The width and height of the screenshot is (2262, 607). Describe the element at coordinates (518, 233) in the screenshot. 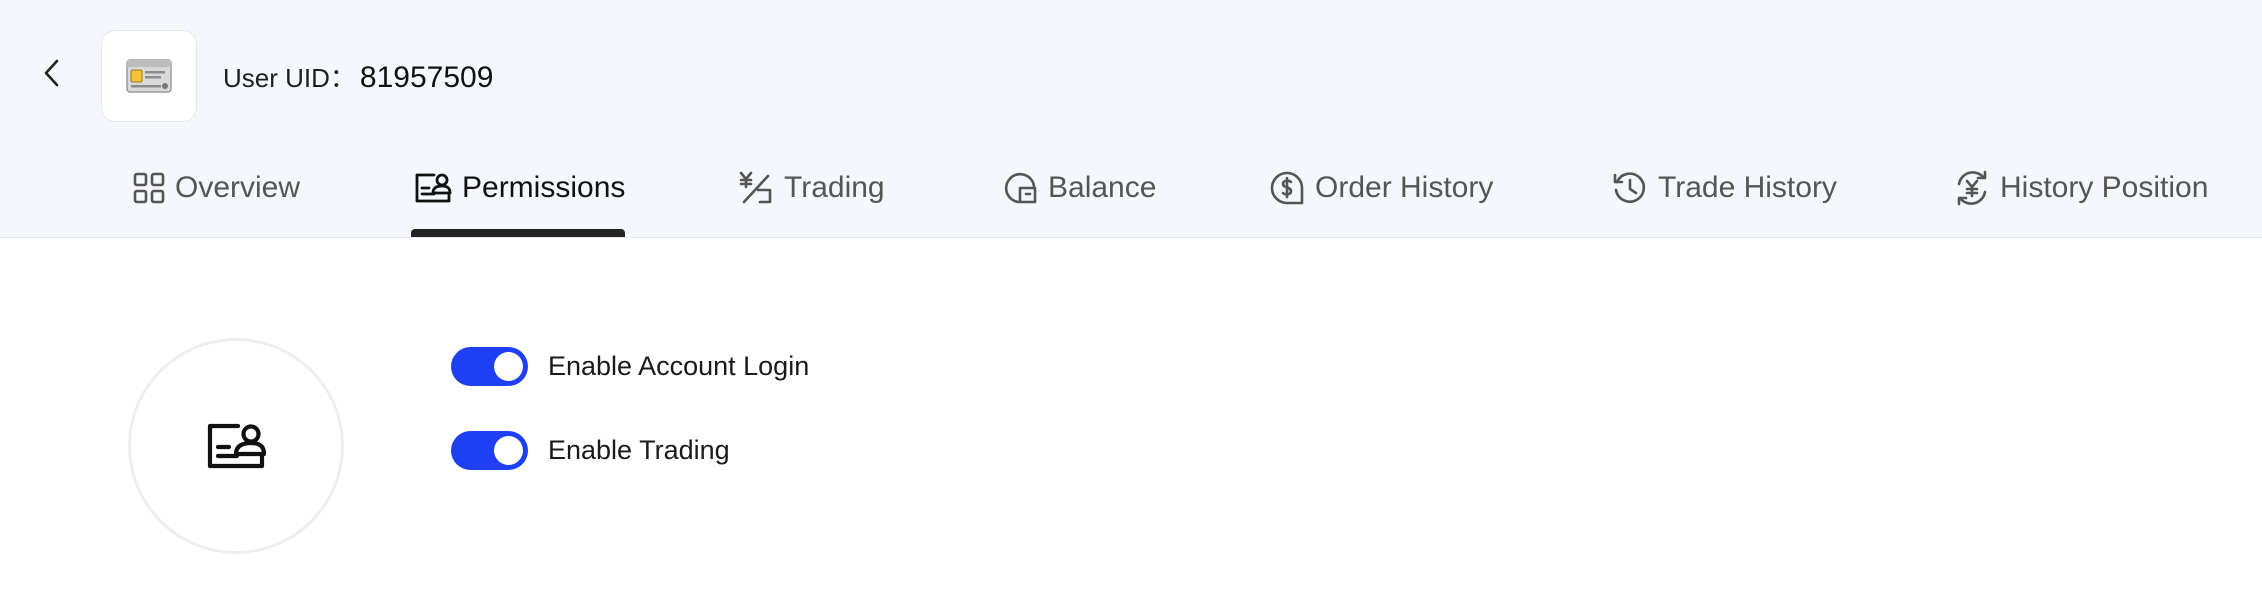

I see `active-tab-indicator` at that location.